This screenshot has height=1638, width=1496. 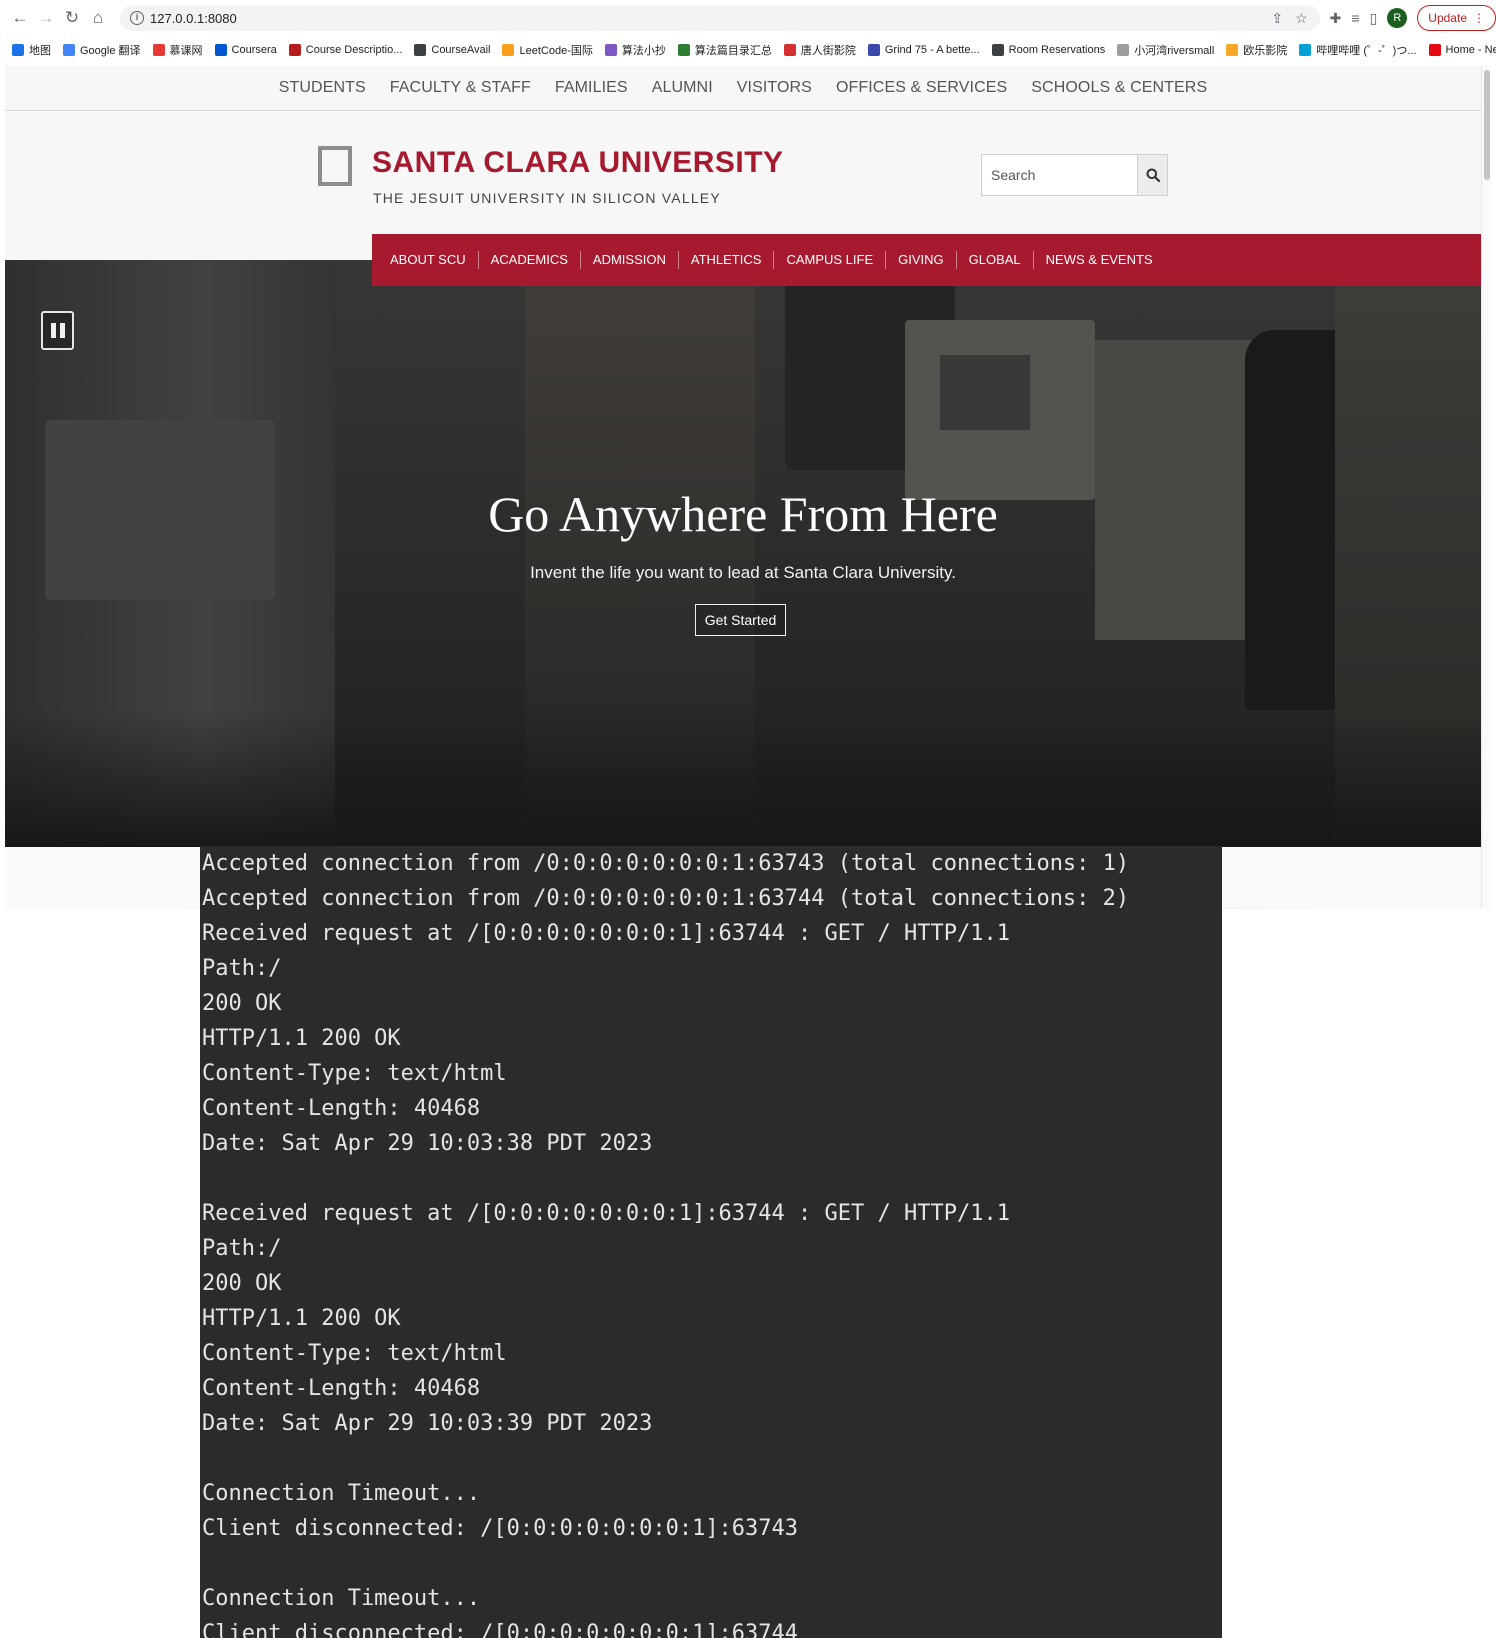 What do you see at coordinates (1397, 18) in the screenshot?
I see `profile-avatar: R` at bounding box center [1397, 18].